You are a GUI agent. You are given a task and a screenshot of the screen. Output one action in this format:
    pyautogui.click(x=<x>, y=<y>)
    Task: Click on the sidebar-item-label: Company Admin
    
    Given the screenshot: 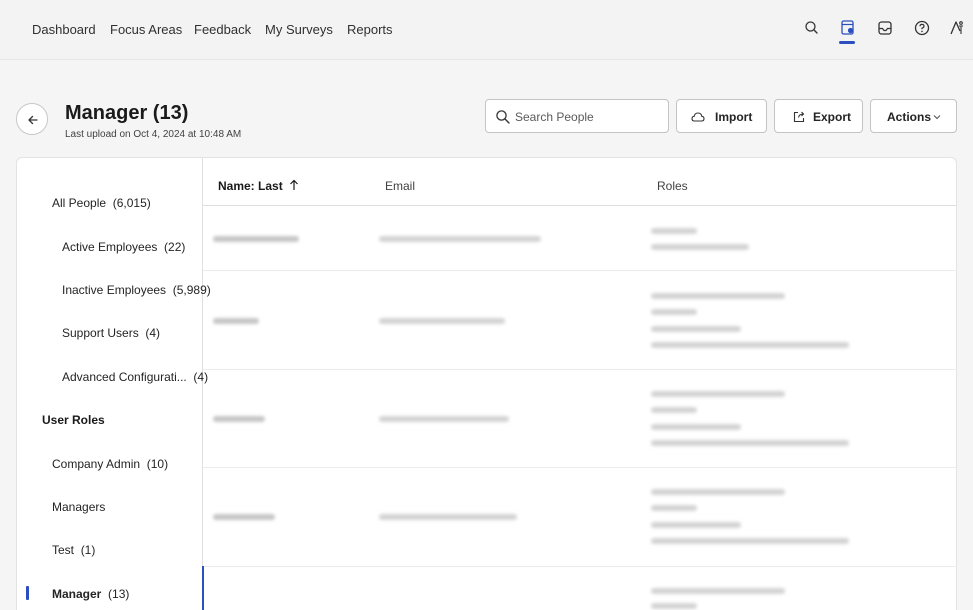 What is the action you would take?
    pyautogui.click(x=96, y=464)
    